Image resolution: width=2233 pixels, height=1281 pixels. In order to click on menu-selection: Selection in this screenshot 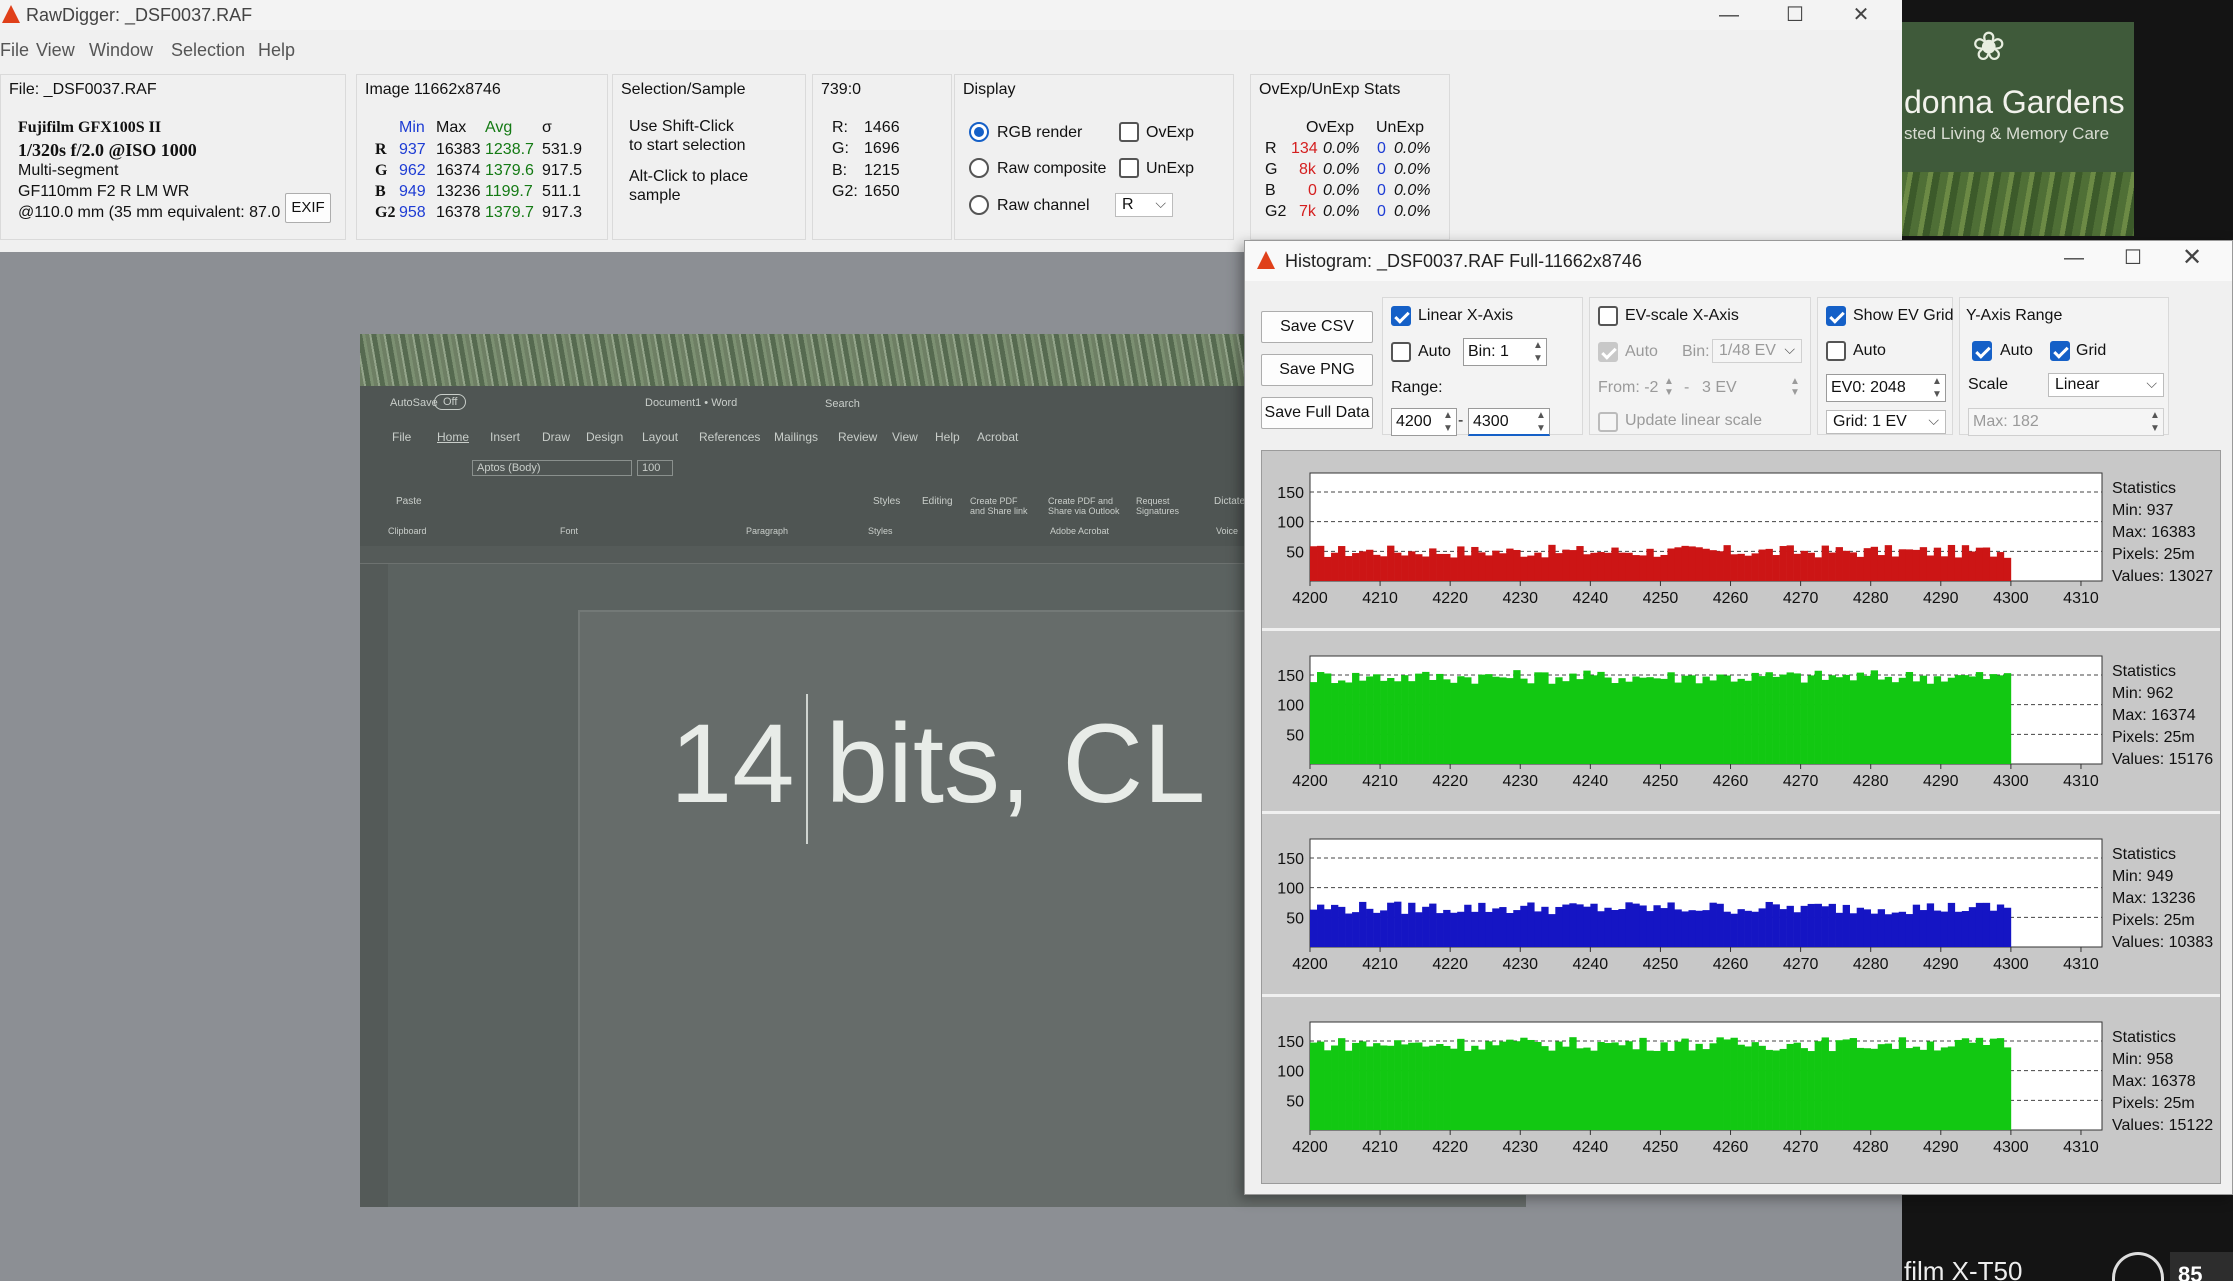, I will do `click(208, 50)`.